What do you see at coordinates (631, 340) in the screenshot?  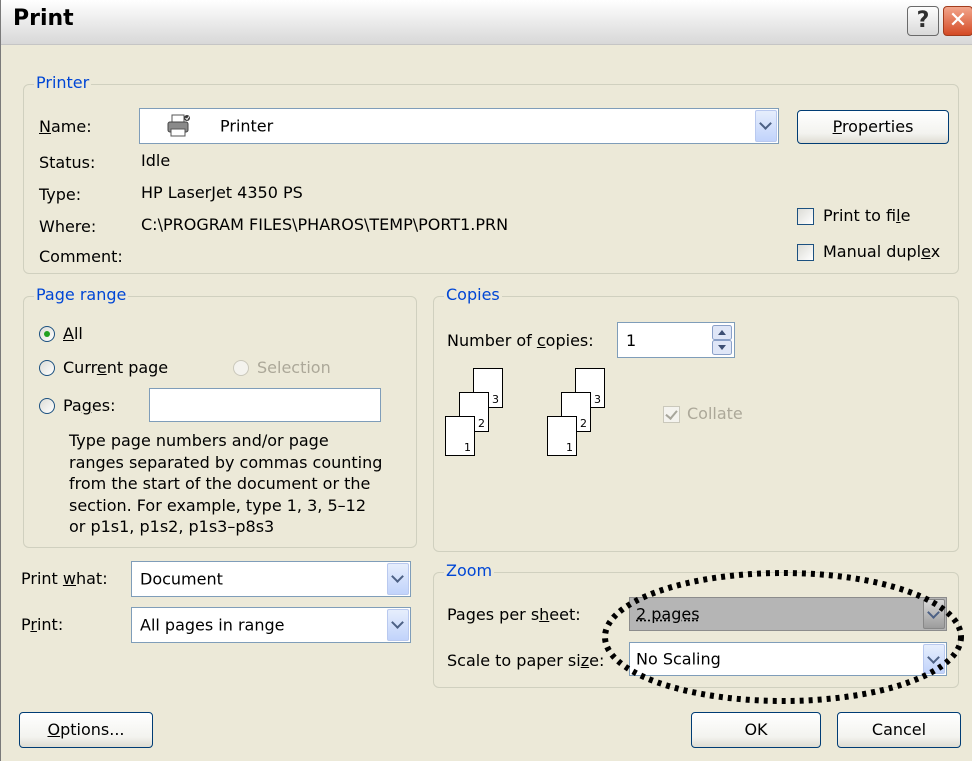 I see `copies-value: 1` at bounding box center [631, 340].